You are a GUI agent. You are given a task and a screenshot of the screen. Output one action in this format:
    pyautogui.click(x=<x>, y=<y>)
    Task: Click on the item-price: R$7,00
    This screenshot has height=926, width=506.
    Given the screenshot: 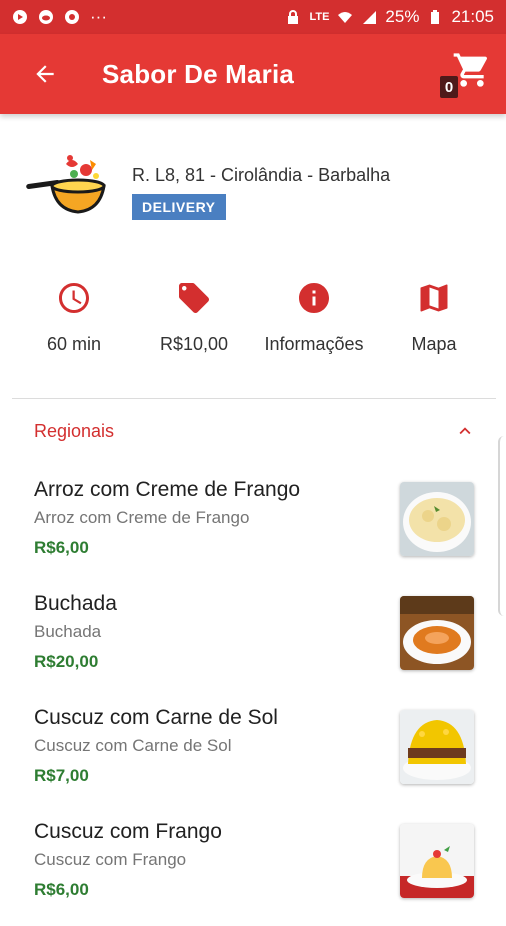 What is the action you would take?
    pyautogui.click(x=61, y=775)
    